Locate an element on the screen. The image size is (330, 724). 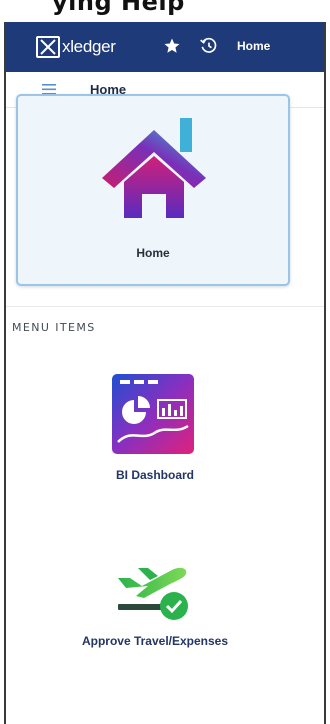
logo-text: xledger is located at coordinates (89, 46).